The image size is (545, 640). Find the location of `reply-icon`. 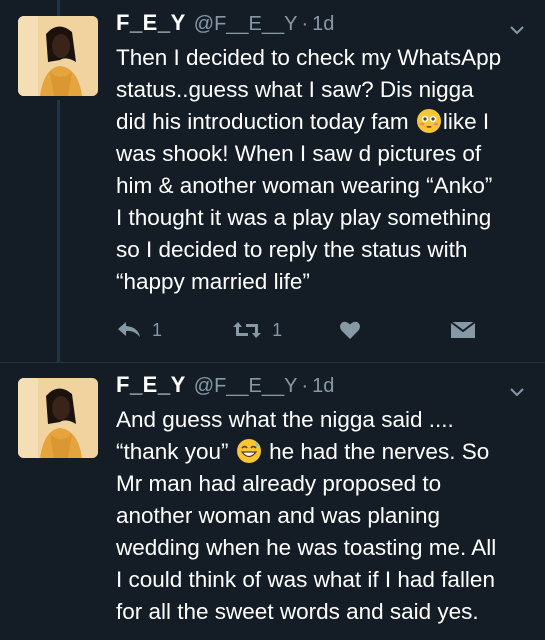

reply-icon is located at coordinates (129, 329).